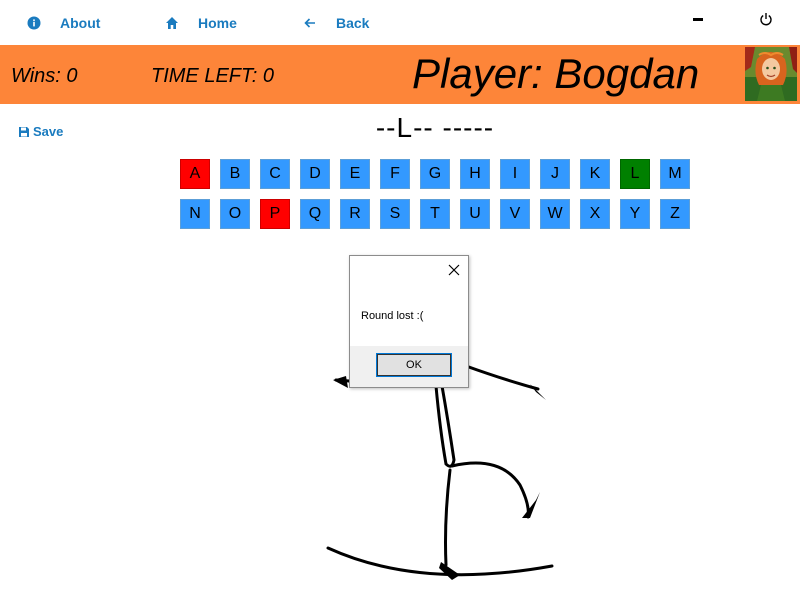  Describe the element at coordinates (448, 517) in the screenshot. I see `figure-left-leg` at that location.